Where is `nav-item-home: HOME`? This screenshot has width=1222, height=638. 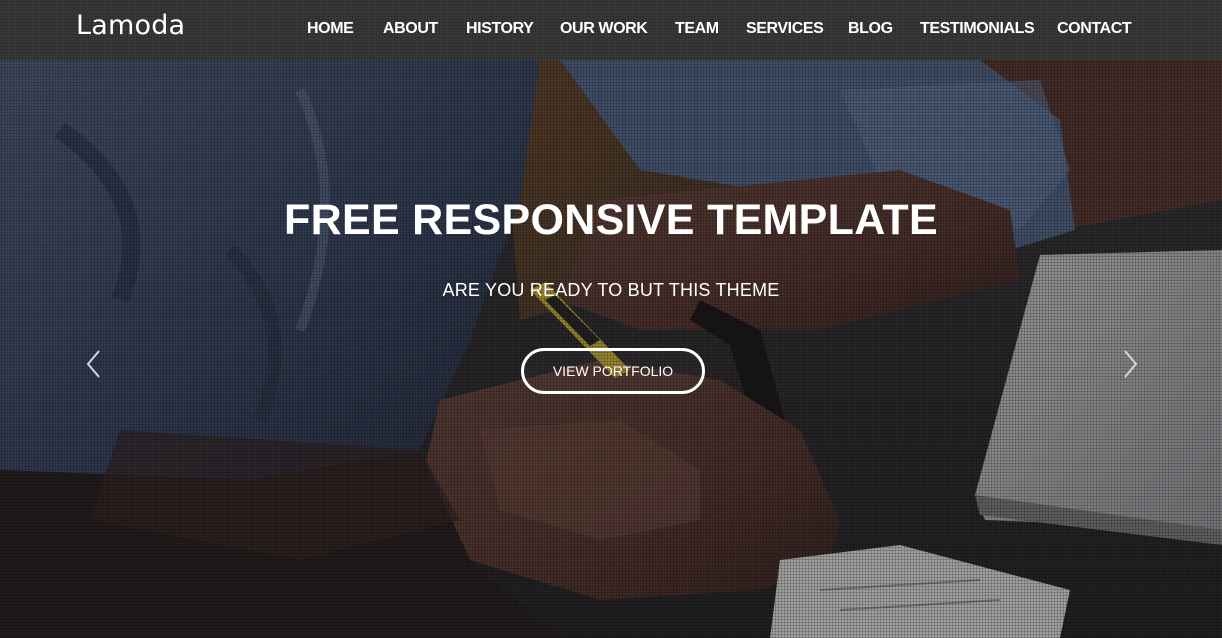
nav-item-home: HOME is located at coordinates (330, 29).